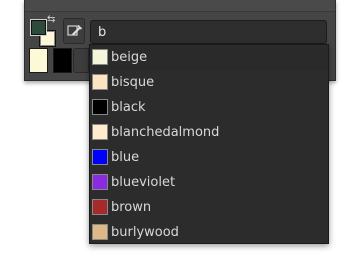  I want to click on suggestion-label: blue, so click(125, 157).